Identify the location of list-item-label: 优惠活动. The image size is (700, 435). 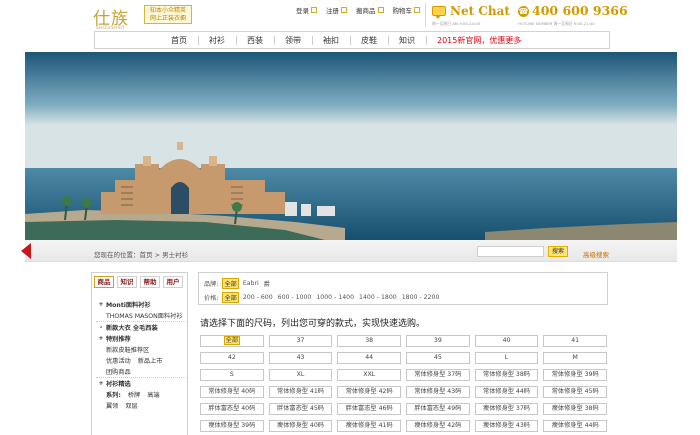
(118, 360).